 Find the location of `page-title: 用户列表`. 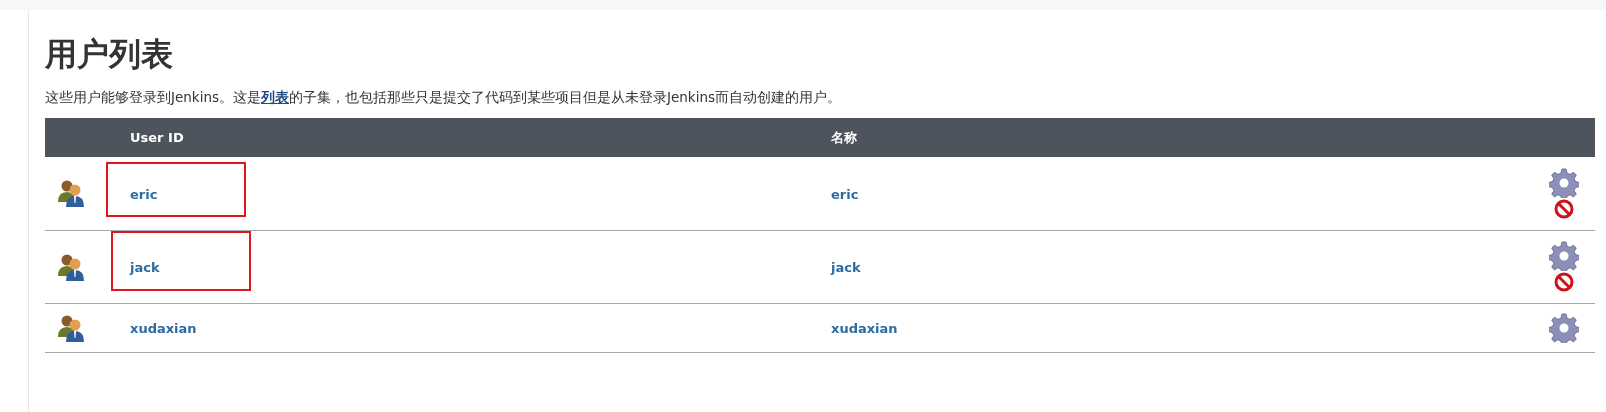

page-title: 用户列表 is located at coordinates (109, 54).